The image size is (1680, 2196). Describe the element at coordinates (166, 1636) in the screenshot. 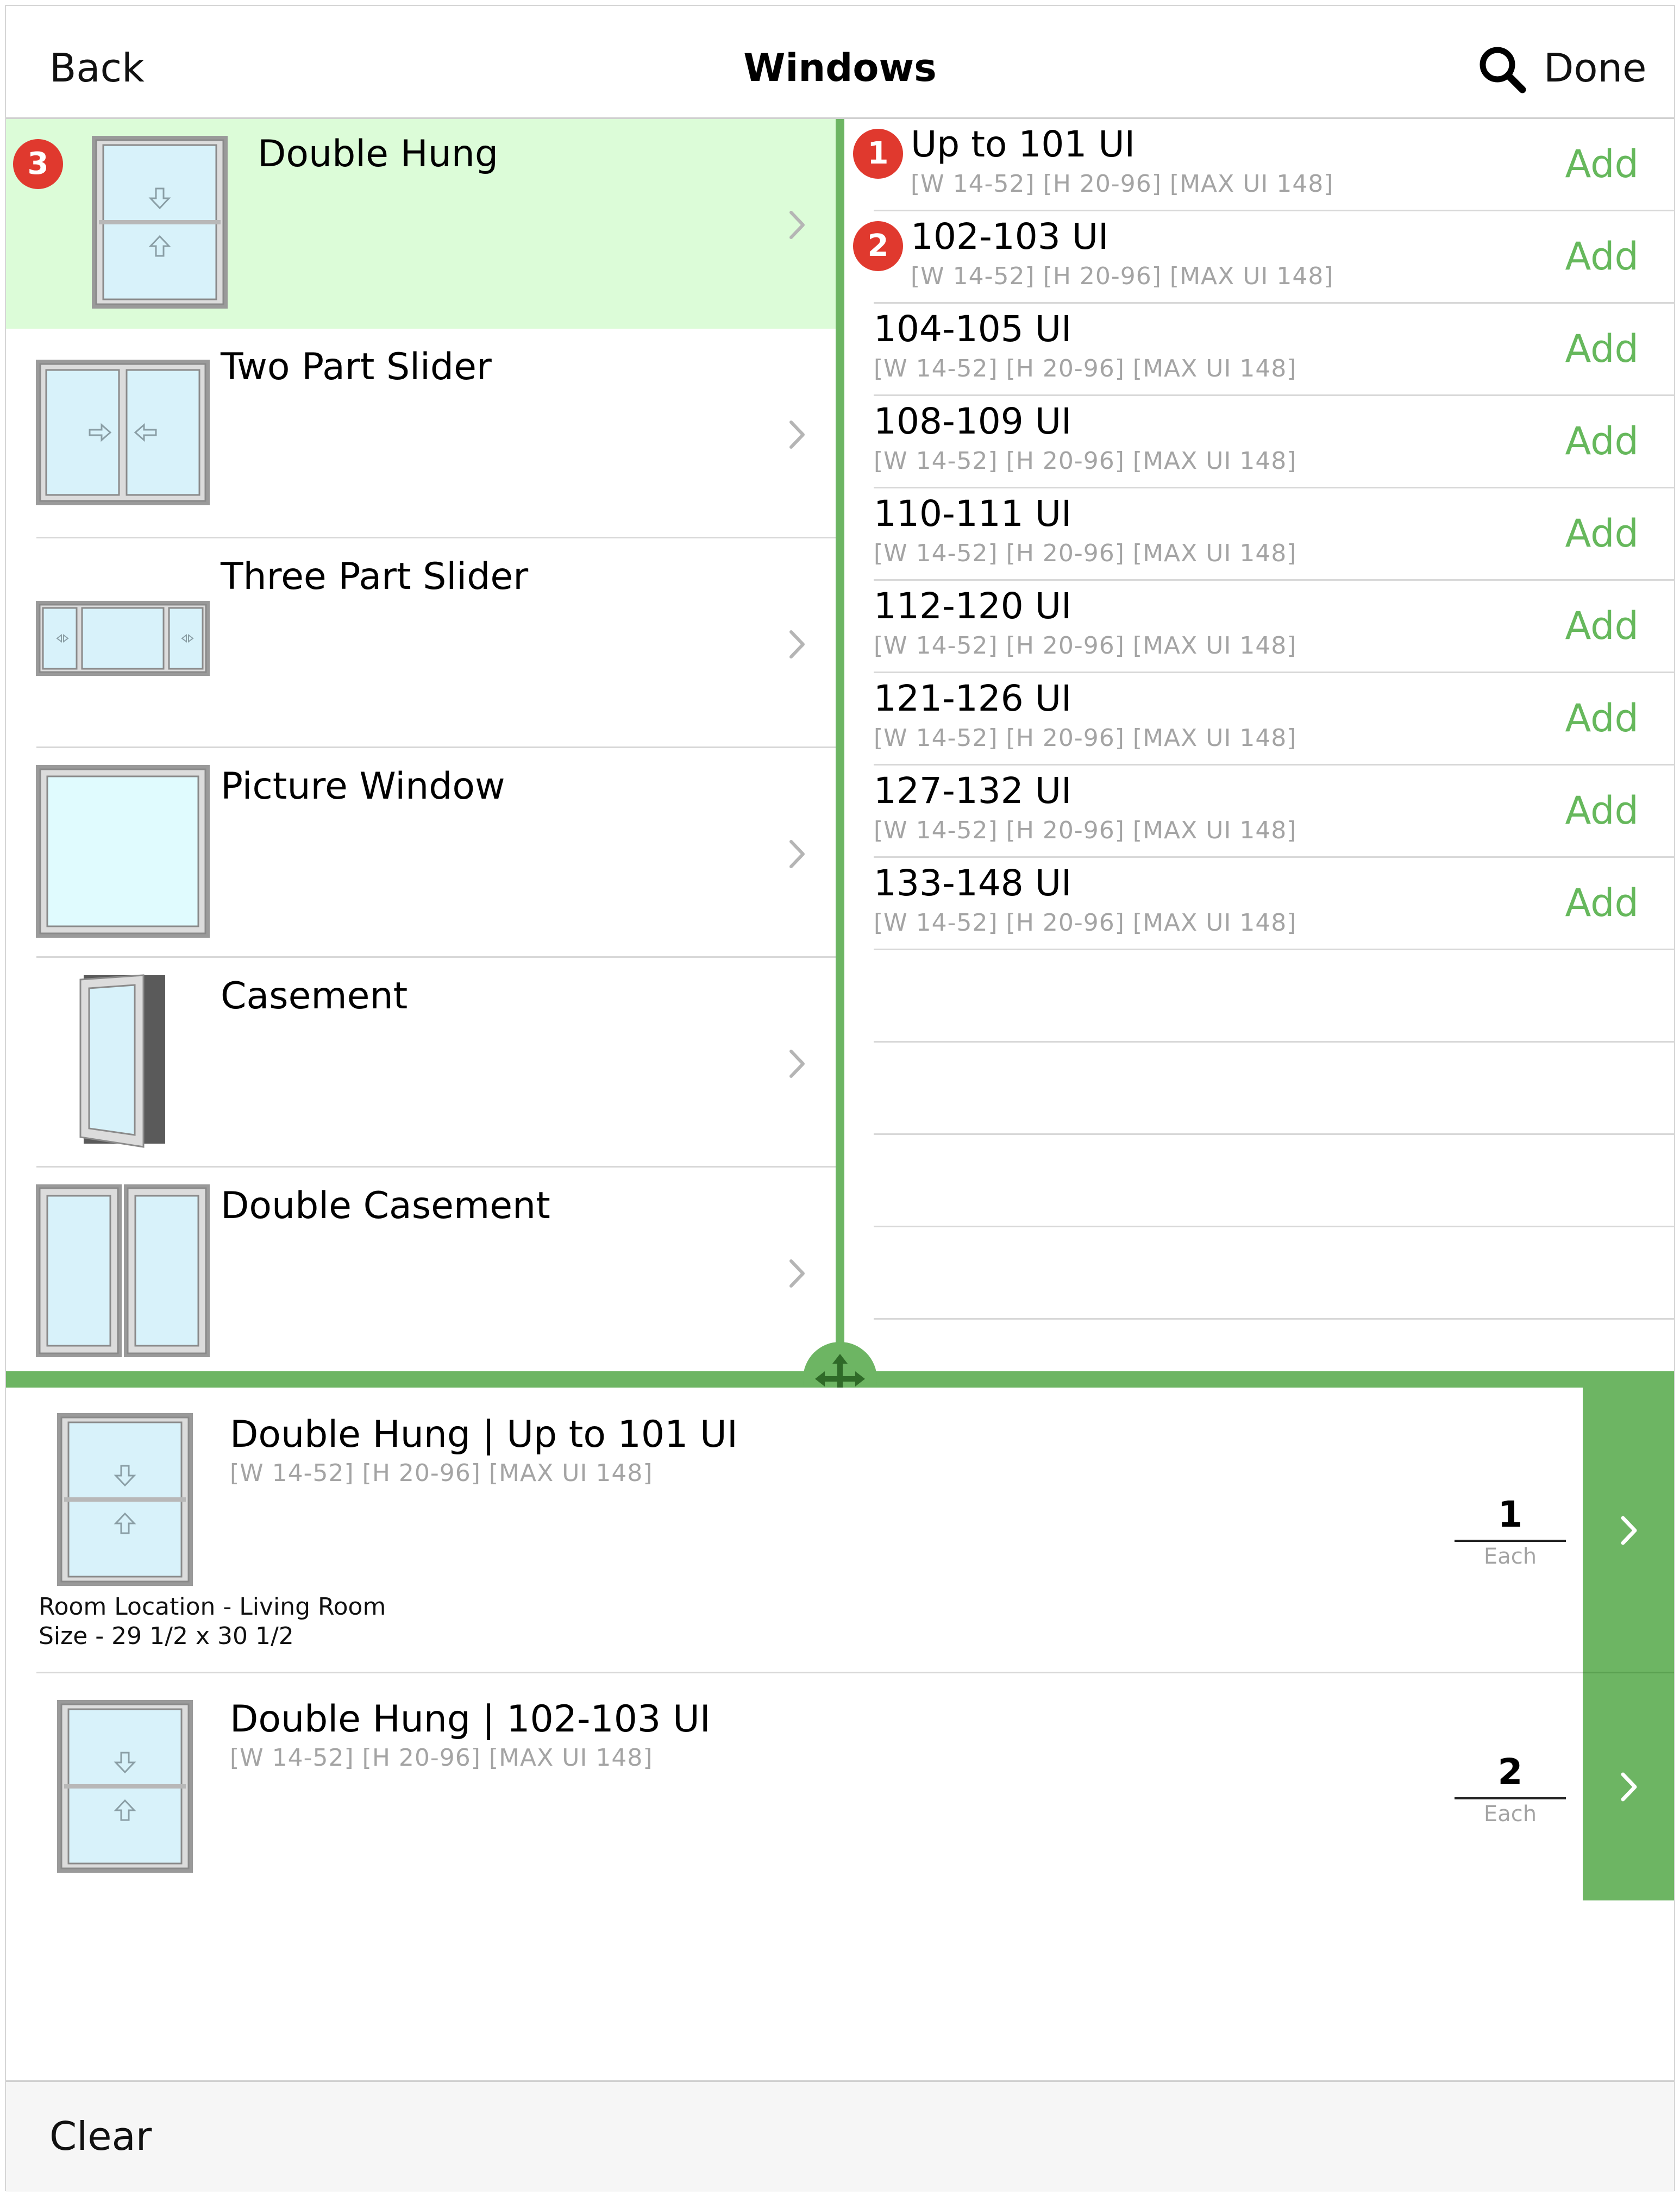

I see `window-size: Size - 29 1/2 x 30 1/2` at that location.